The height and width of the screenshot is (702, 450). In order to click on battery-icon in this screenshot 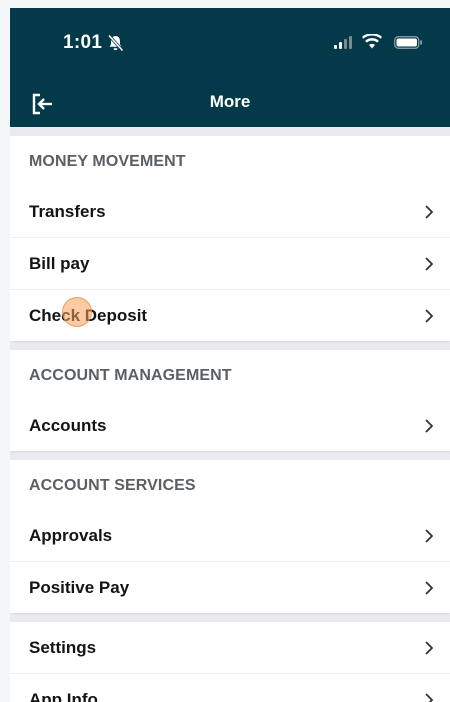, I will do `click(408, 42)`.